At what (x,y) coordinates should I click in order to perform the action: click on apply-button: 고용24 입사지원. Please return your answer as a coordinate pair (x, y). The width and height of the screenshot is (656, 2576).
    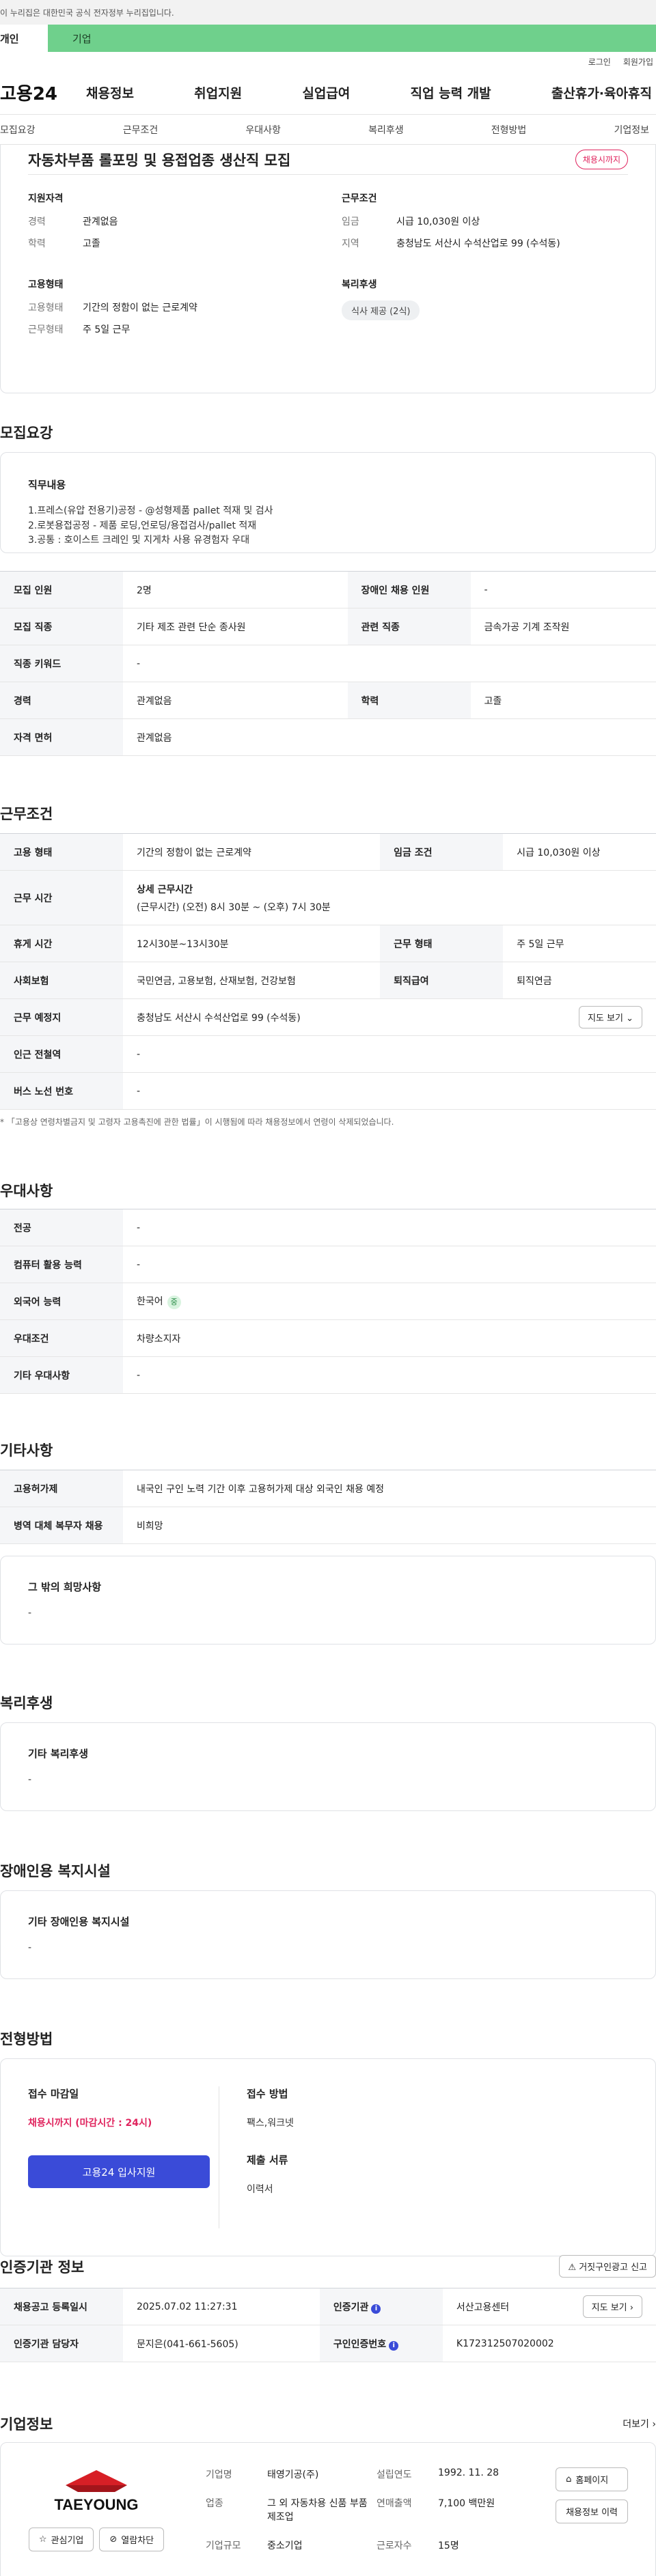
    Looking at the image, I should click on (119, 2171).